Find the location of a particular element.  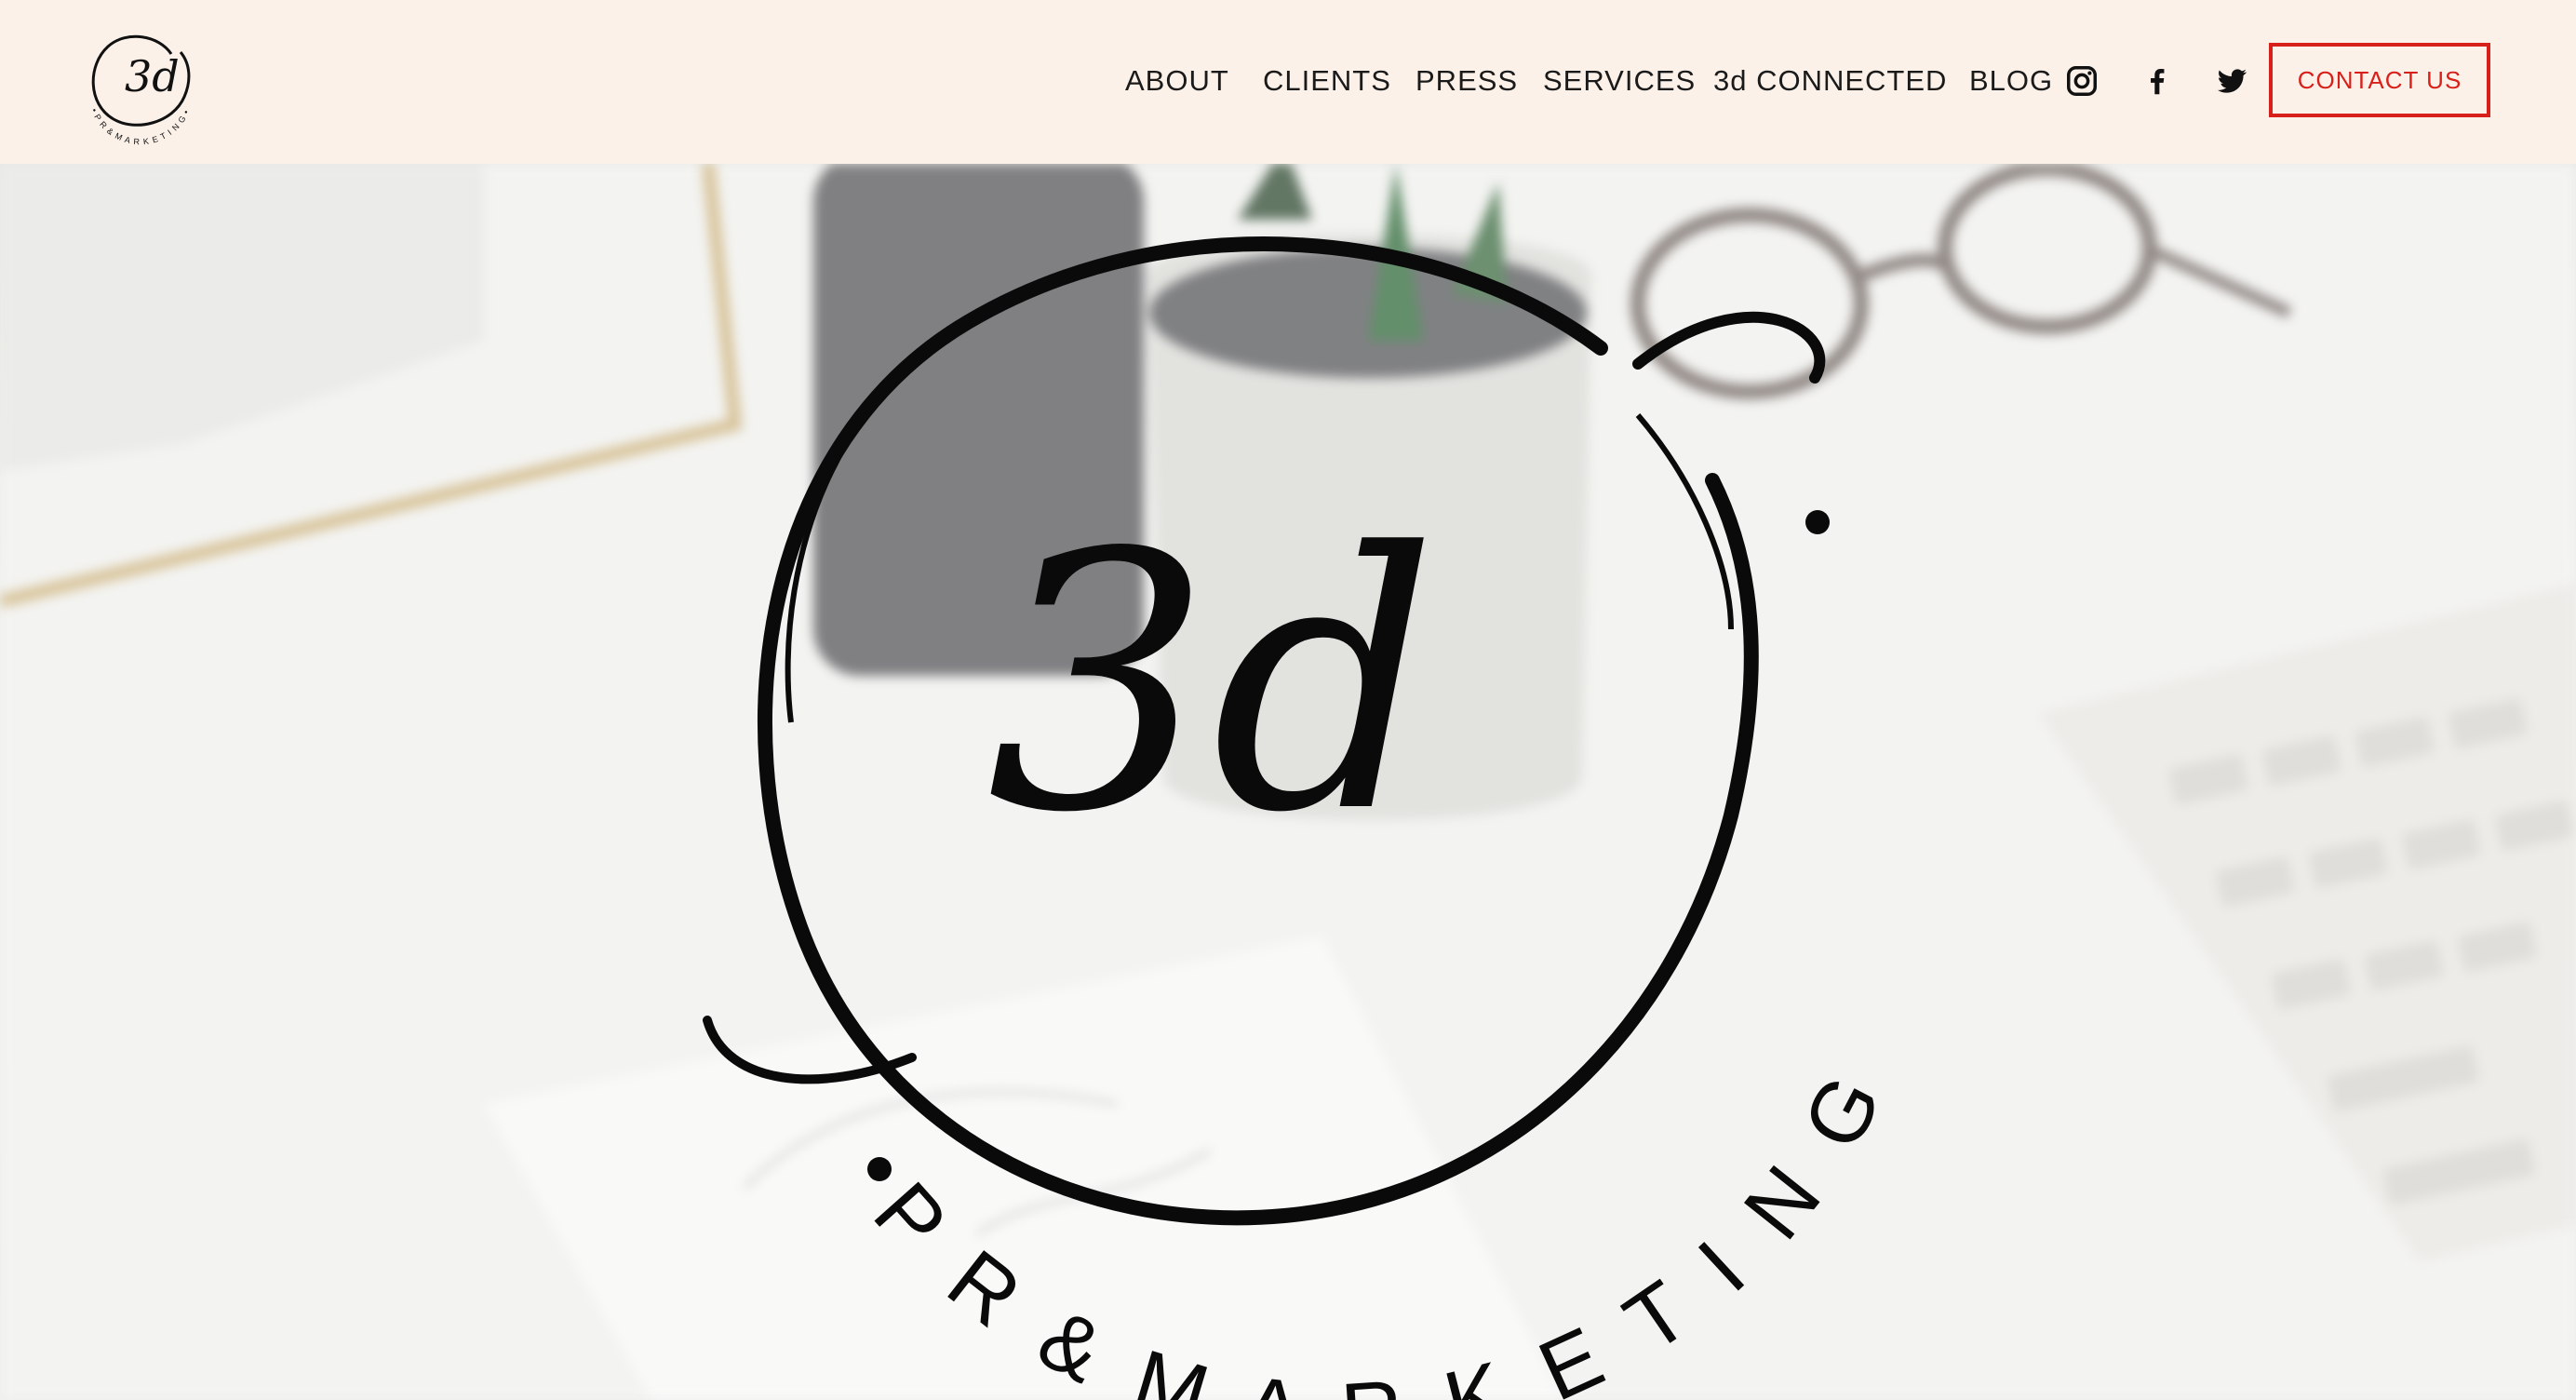

instagram-icon is located at coordinates (2082, 81).